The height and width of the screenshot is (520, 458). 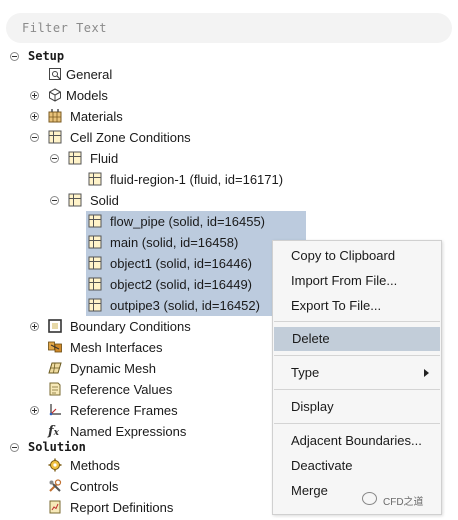 What do you see at coordinates (64, 28) in the screenshot?
I see `filter-placeholder: Filter Text` at bounding box center [64, 28].